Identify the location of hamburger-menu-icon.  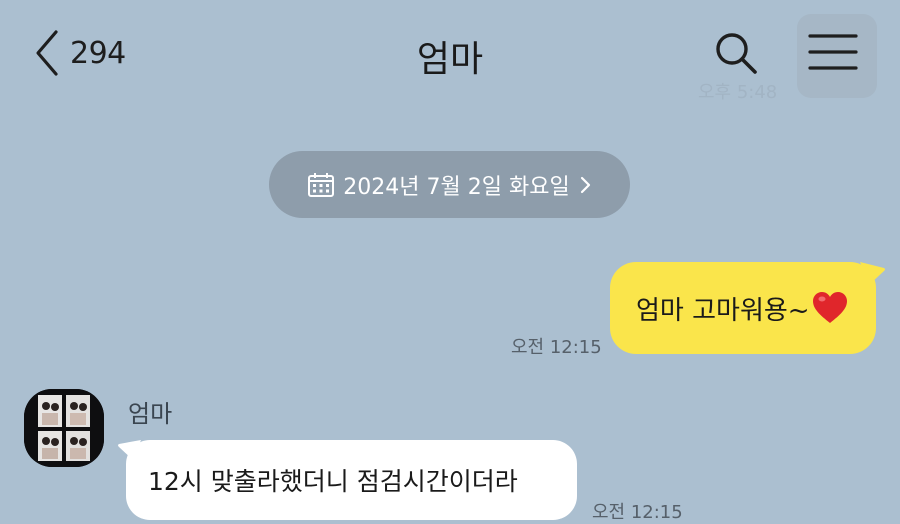
(833, 52).